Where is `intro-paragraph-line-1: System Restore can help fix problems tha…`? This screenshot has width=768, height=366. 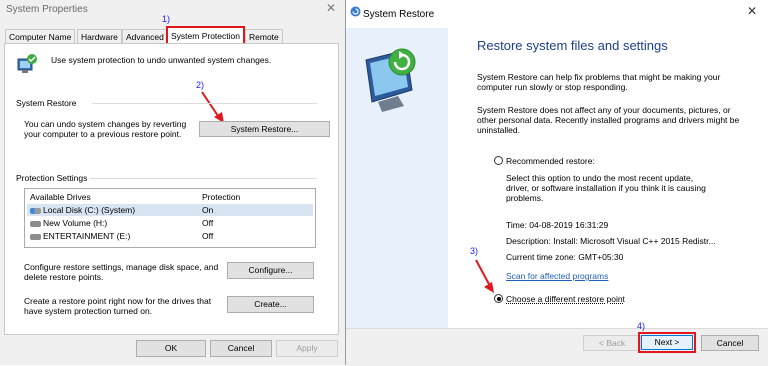
intro-paragraph-line-1: System Restore can help fix problems tha… is located at coordinates (599, 77).